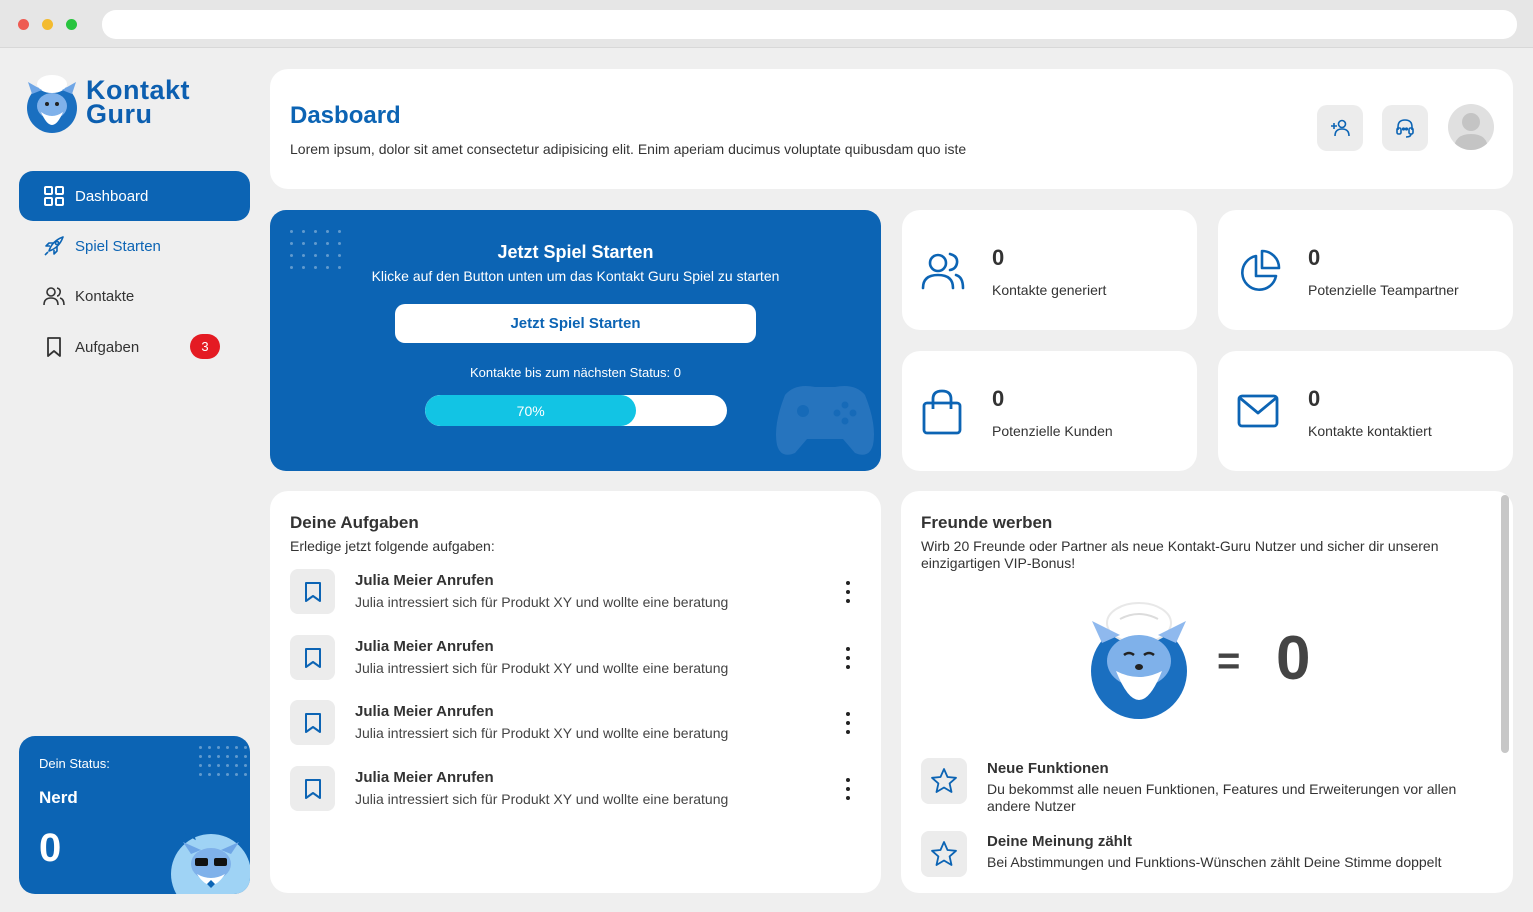  I want to click on decorative-dot-pattern, so click(223, 761).